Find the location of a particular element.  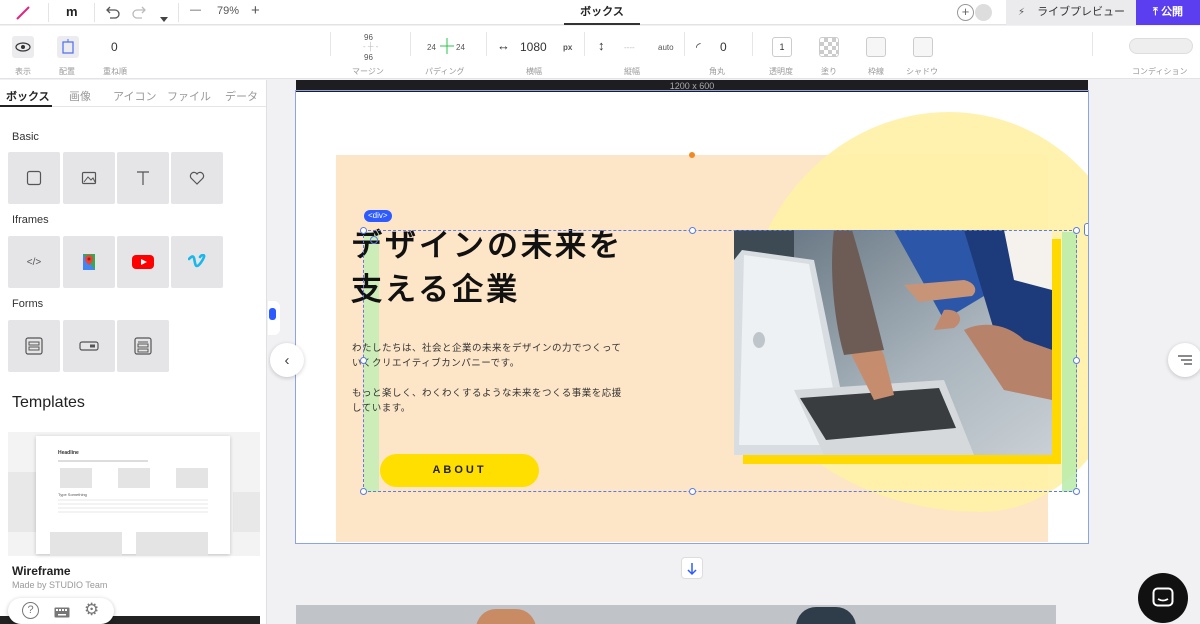

expand-chevron-icon: › is located at coordinates (1086, 229).